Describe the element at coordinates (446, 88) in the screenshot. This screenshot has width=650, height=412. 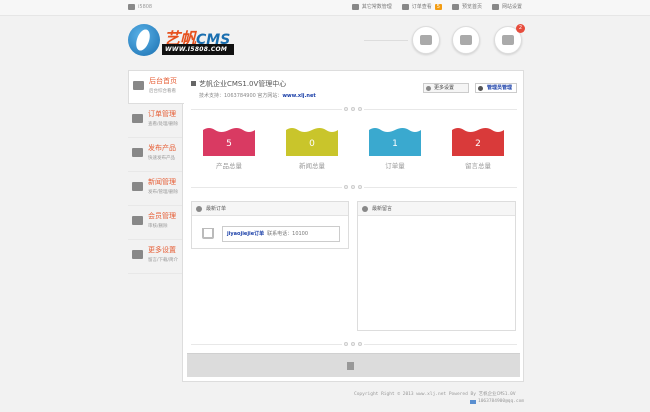
I see `more-settings-button: 更多设置` at that location.